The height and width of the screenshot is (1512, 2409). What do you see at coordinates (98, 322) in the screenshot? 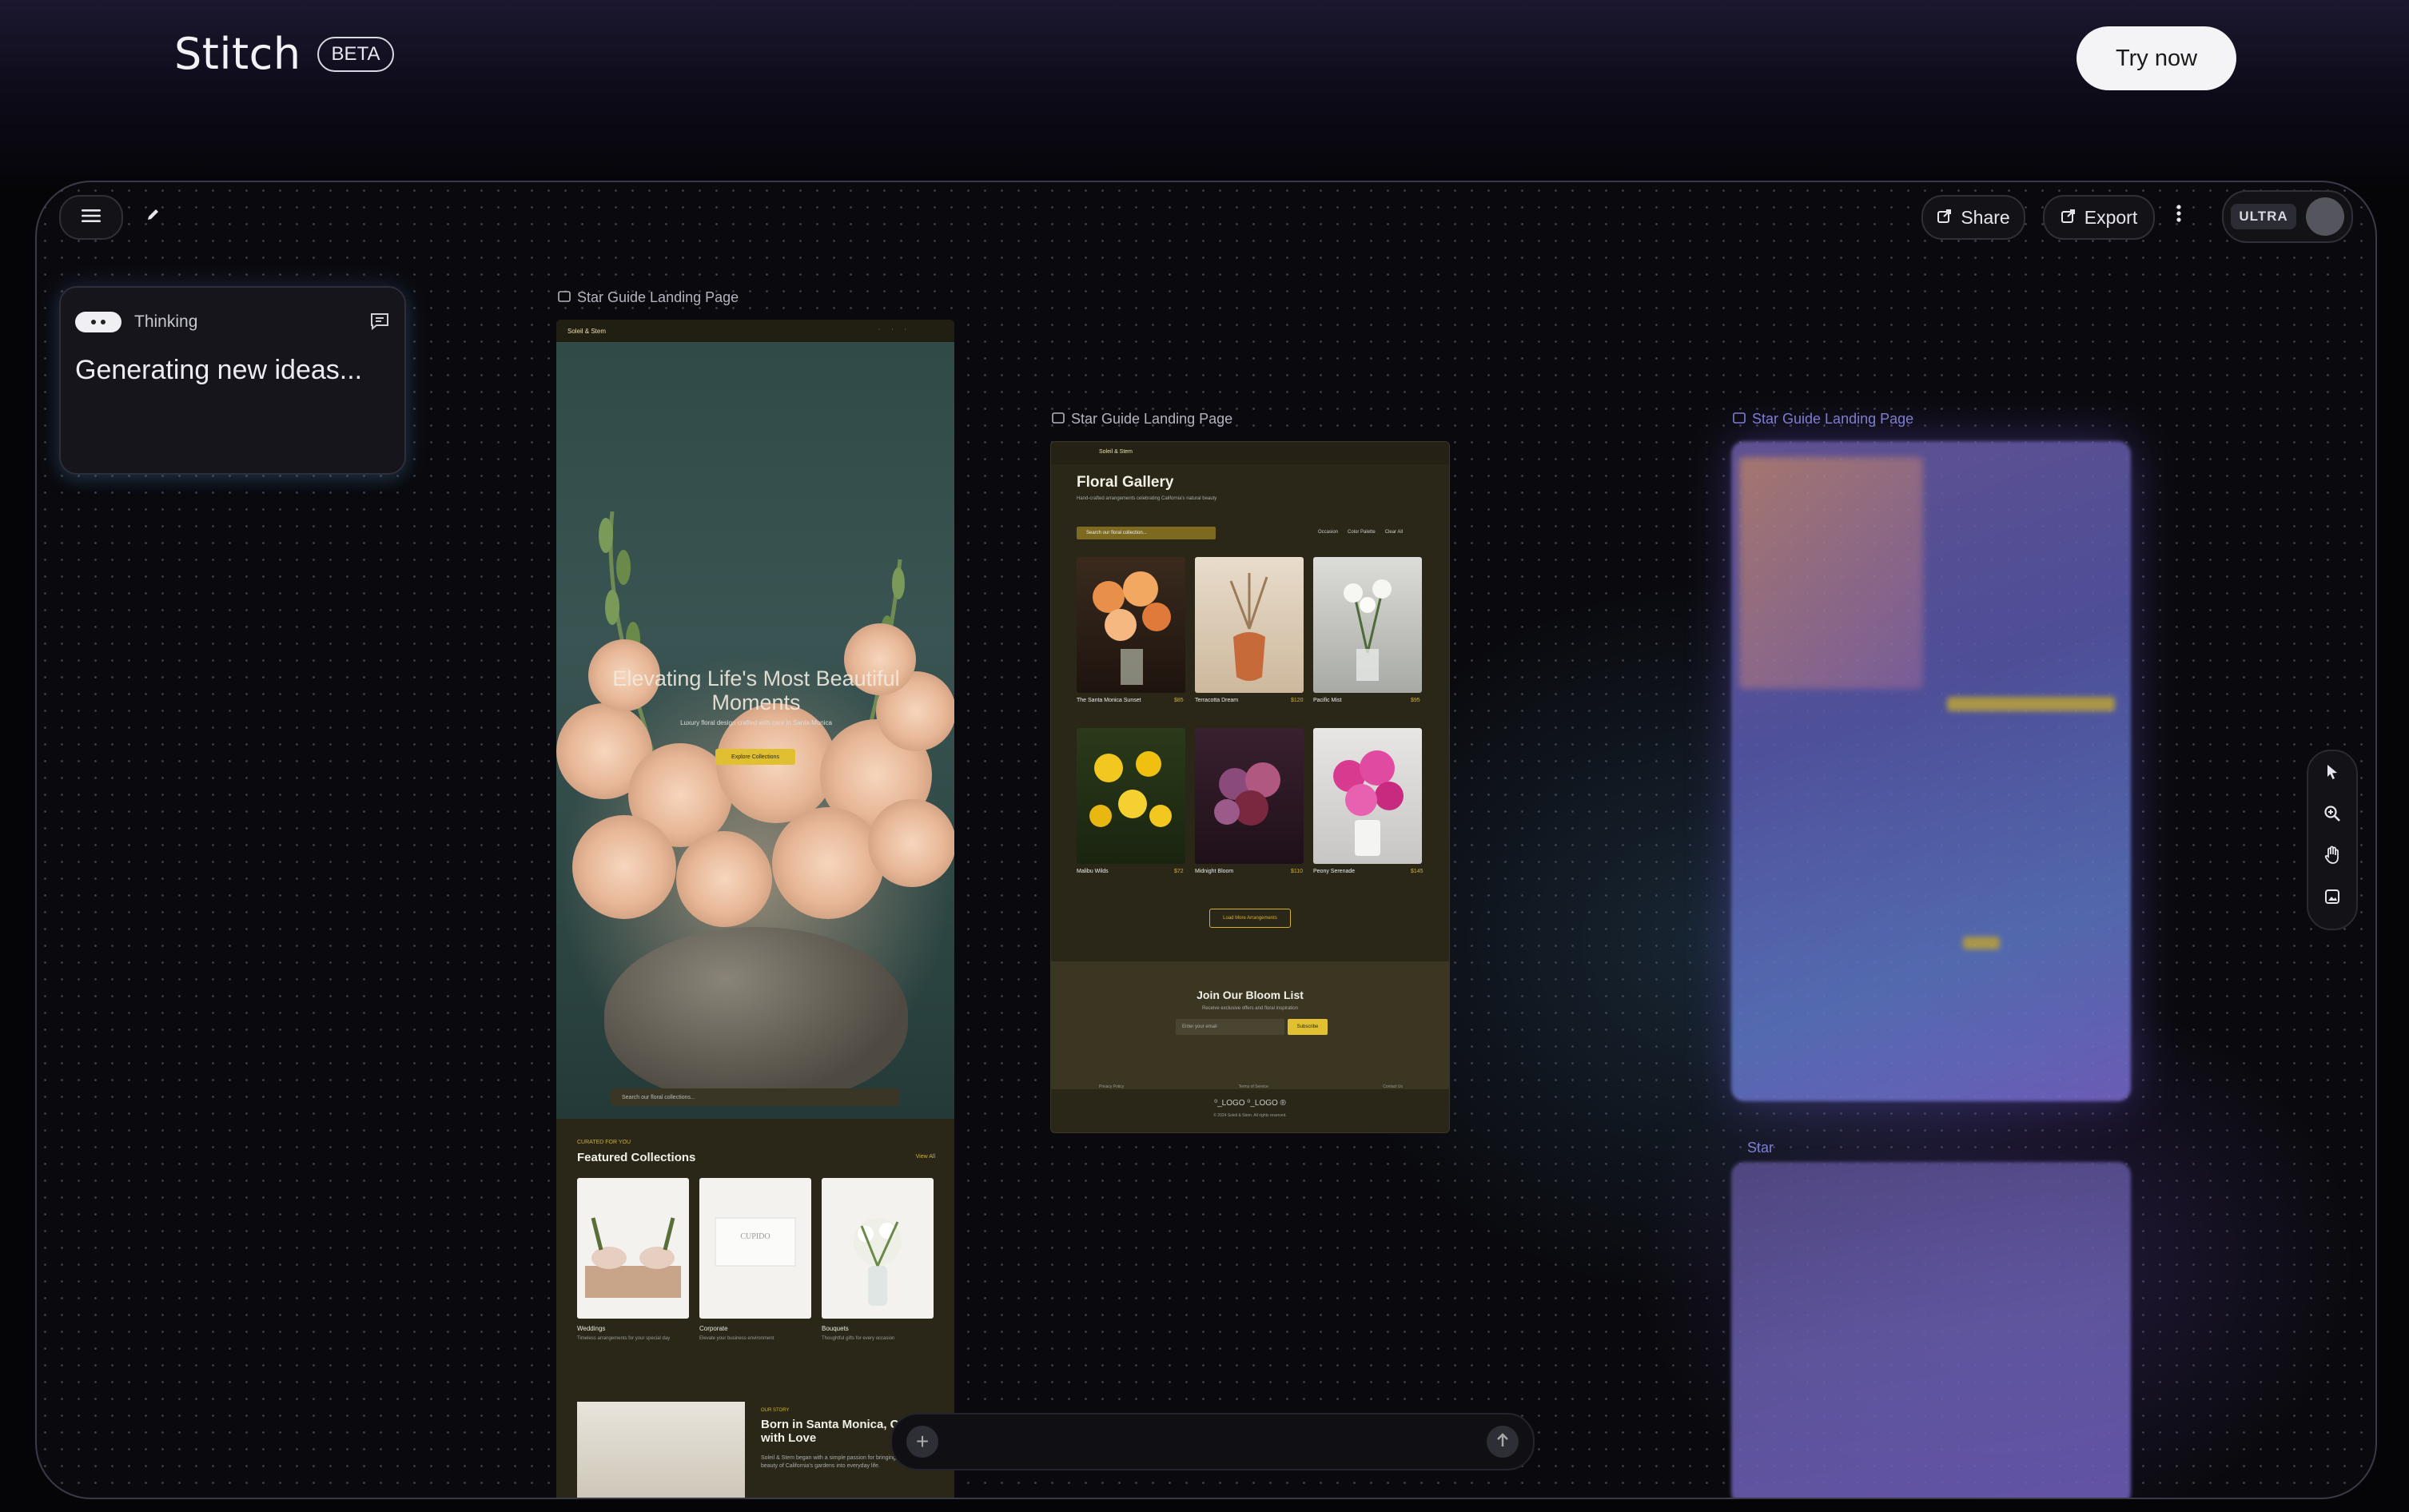
I see `typing-dots-icon` at bounding box center [98, 322].